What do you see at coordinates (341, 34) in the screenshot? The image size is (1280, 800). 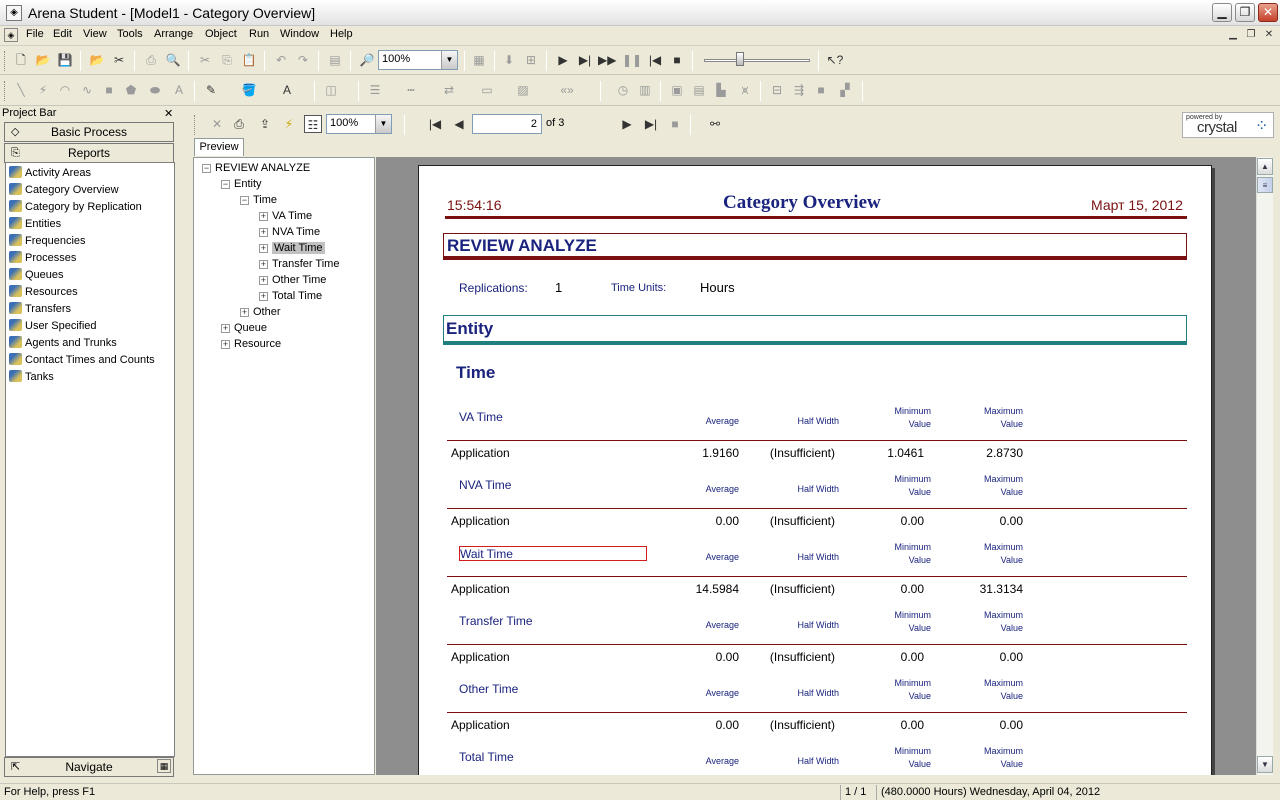 I see `menu-help: Help` at bounding box center [341, 34].